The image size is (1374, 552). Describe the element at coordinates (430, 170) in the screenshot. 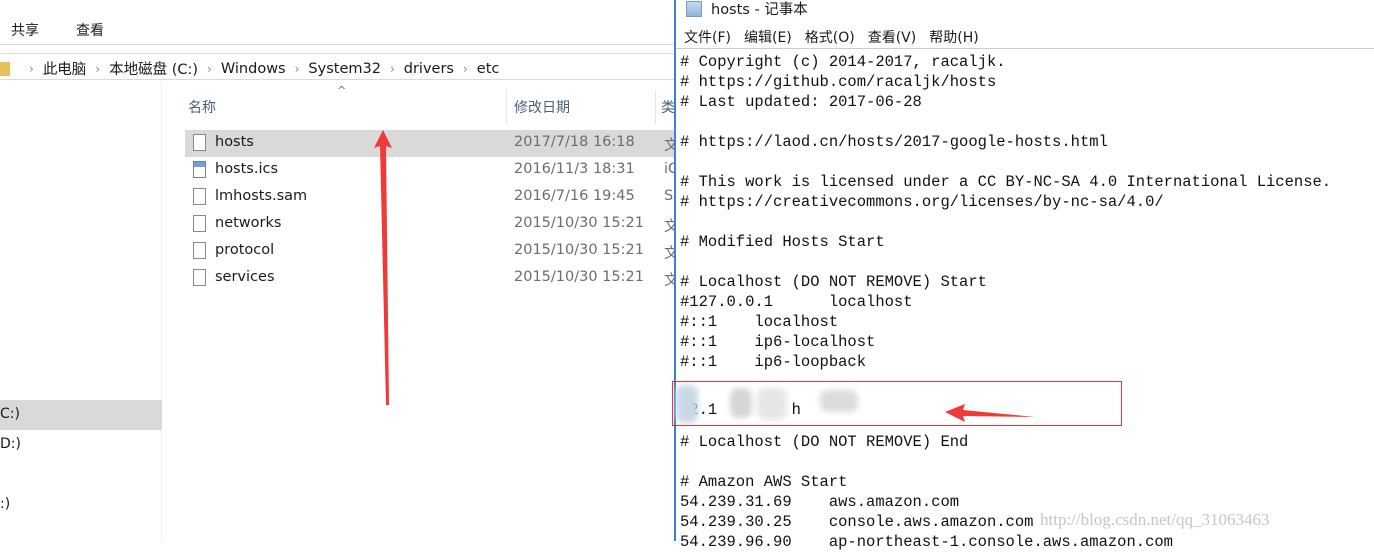

I see `file-row: hosts.ics 2016/11/3 18:31 iC` at that location.